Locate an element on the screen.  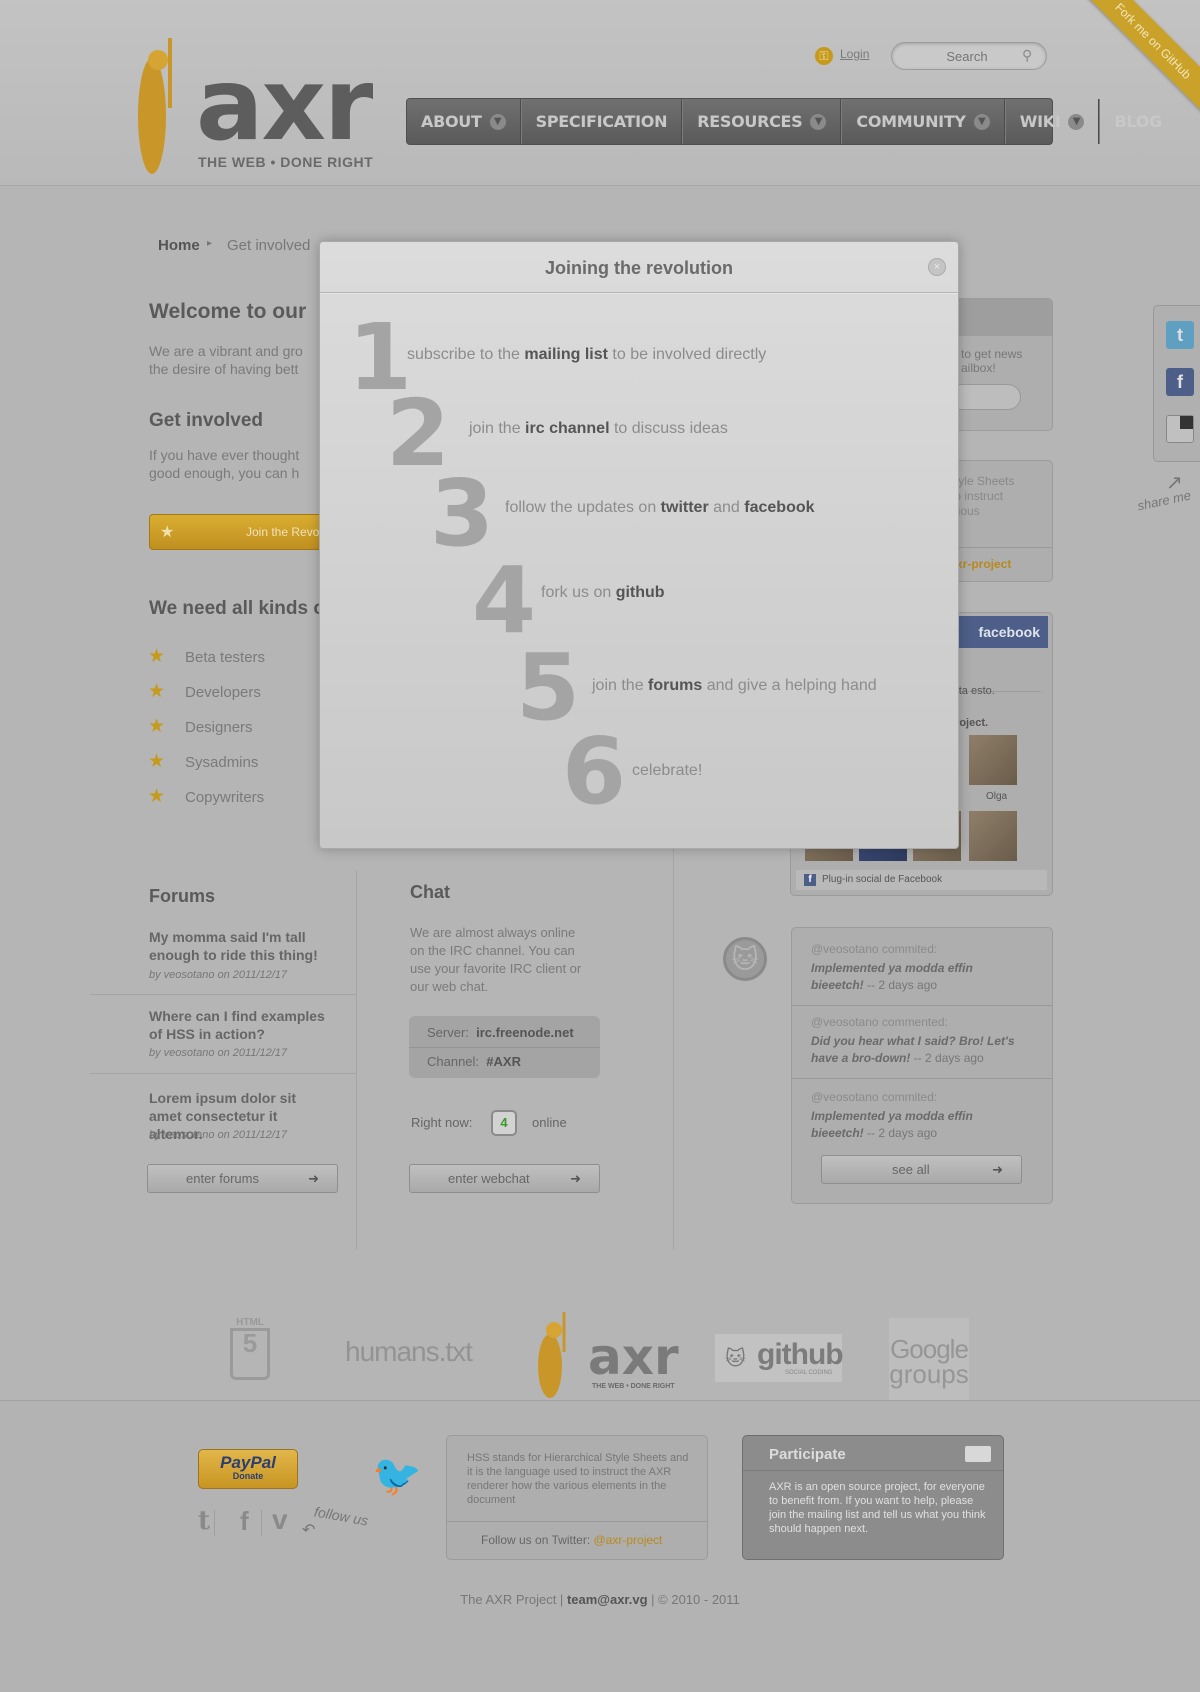
right-now-label: Right now: is located at coordinates (442, 1122).